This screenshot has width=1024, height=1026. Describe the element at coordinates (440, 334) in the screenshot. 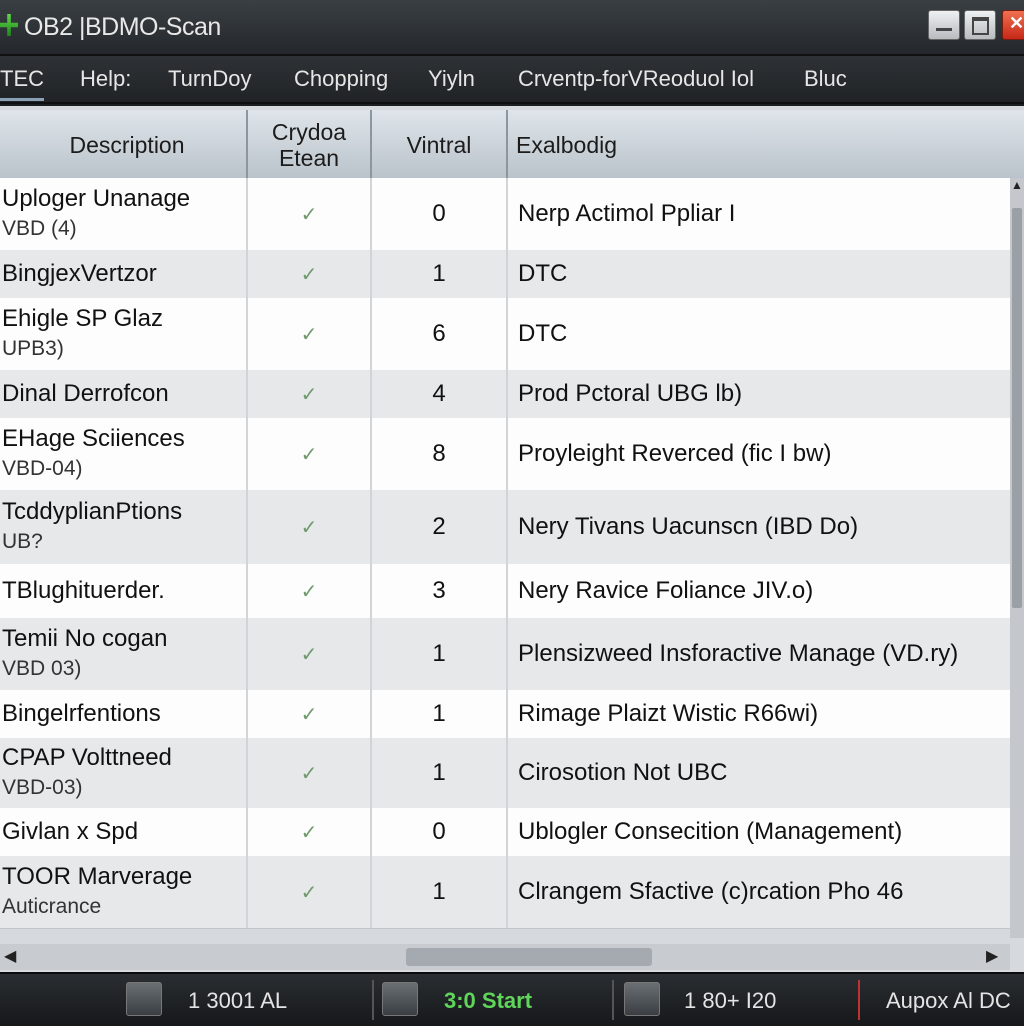

I see `value-cell: 6` at that location.